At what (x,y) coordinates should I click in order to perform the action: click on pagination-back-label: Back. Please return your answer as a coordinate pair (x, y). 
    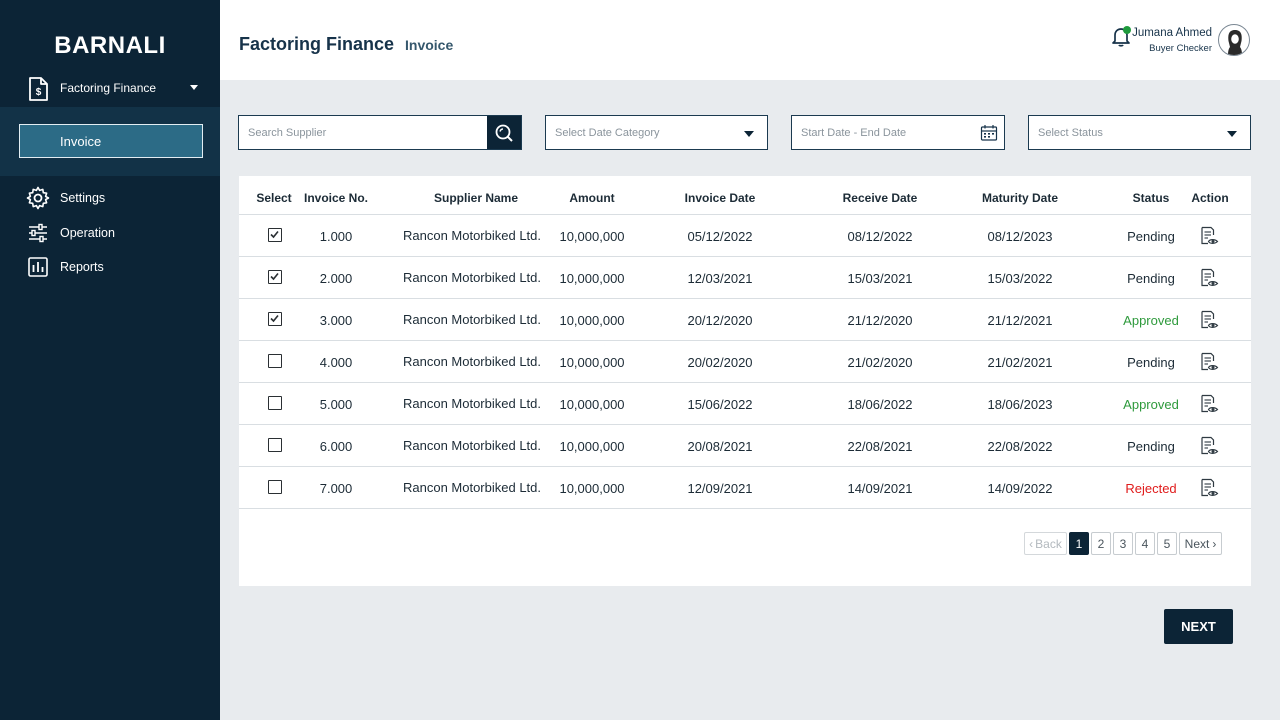
    Looking at the image, I should click on (1048, 543).